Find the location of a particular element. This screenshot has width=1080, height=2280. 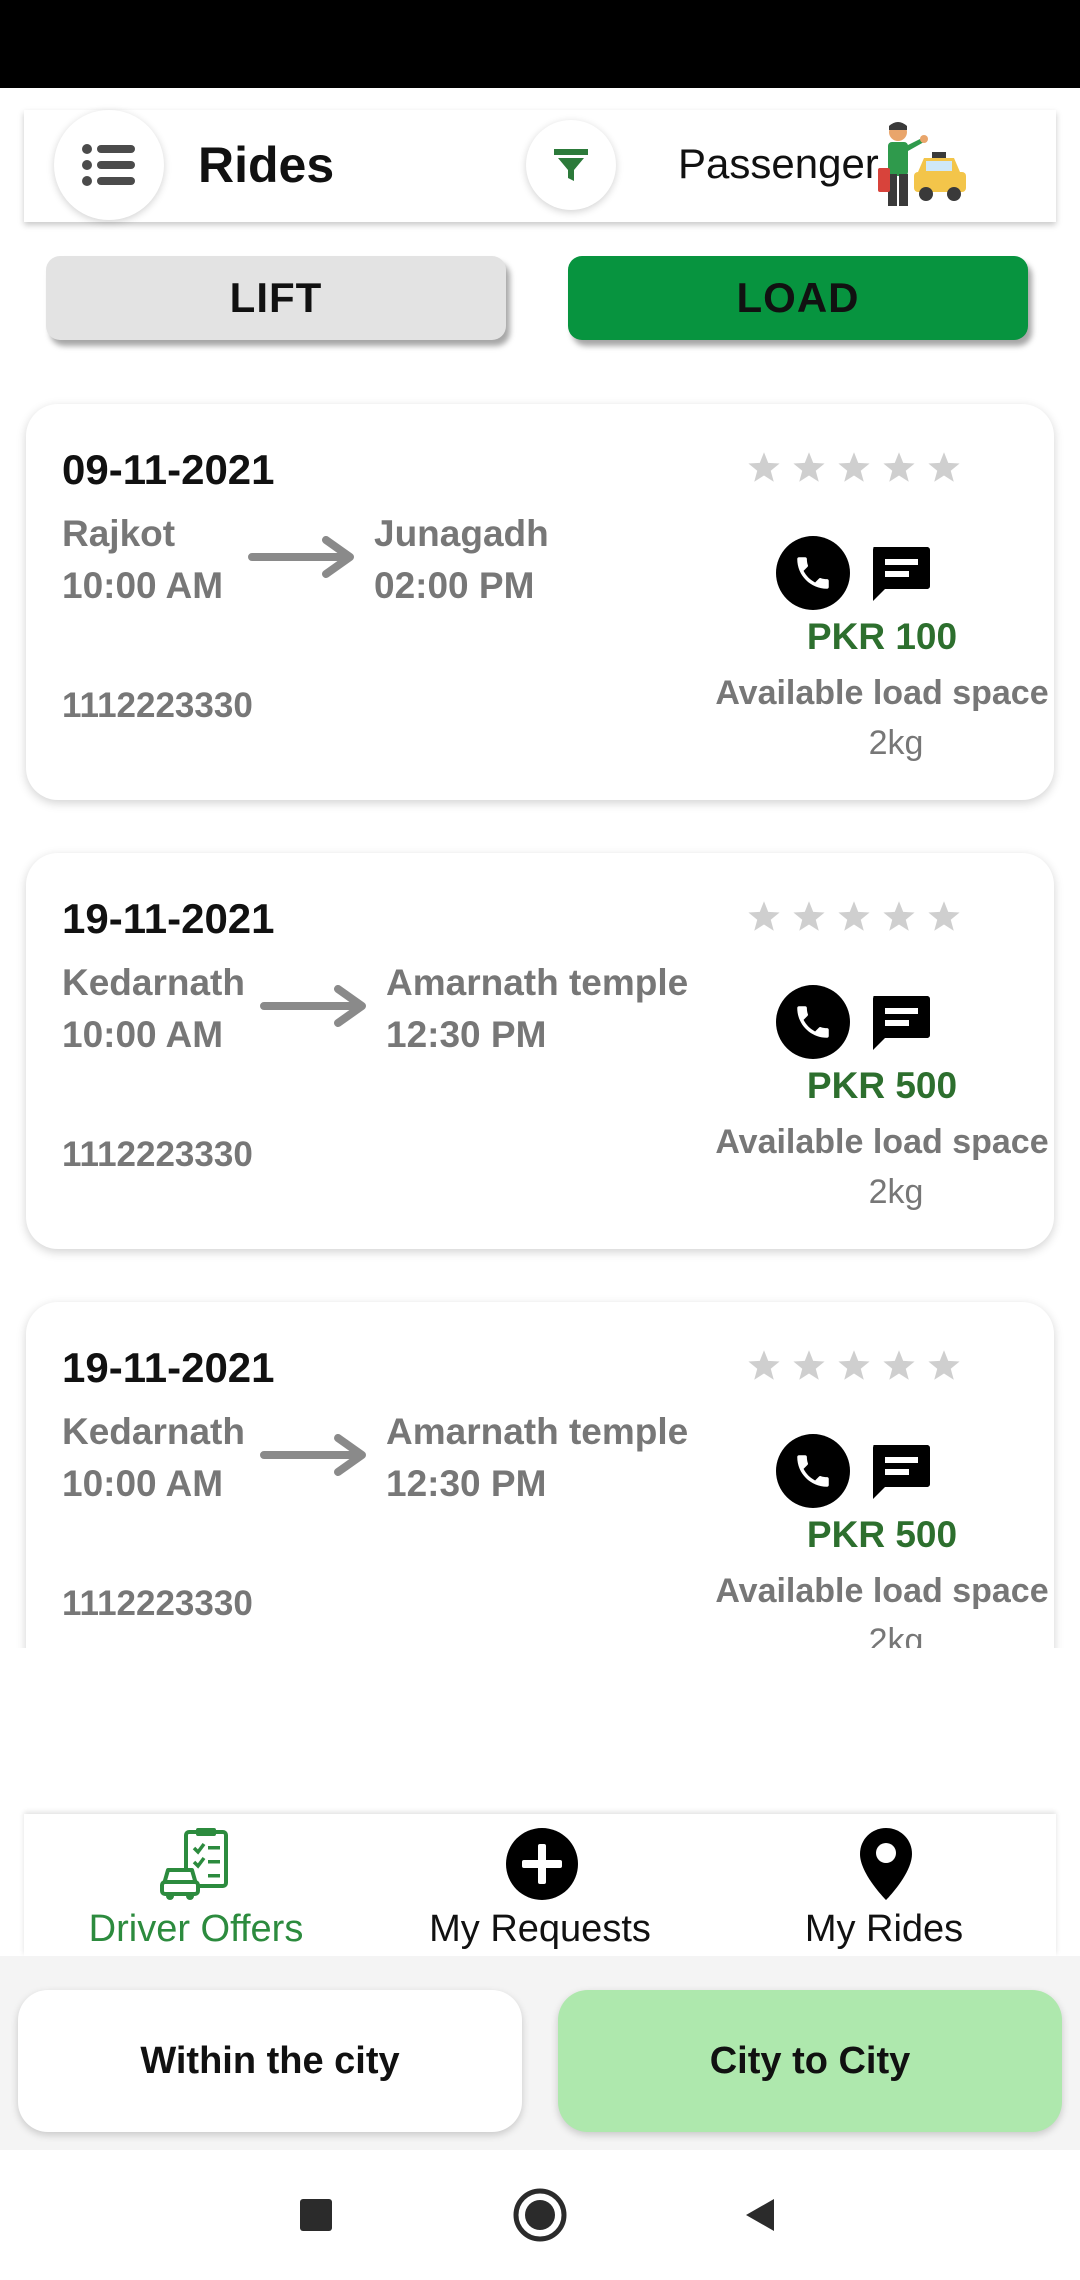

nav-my-rides: My Rides is located at coordinates (884, 1885).